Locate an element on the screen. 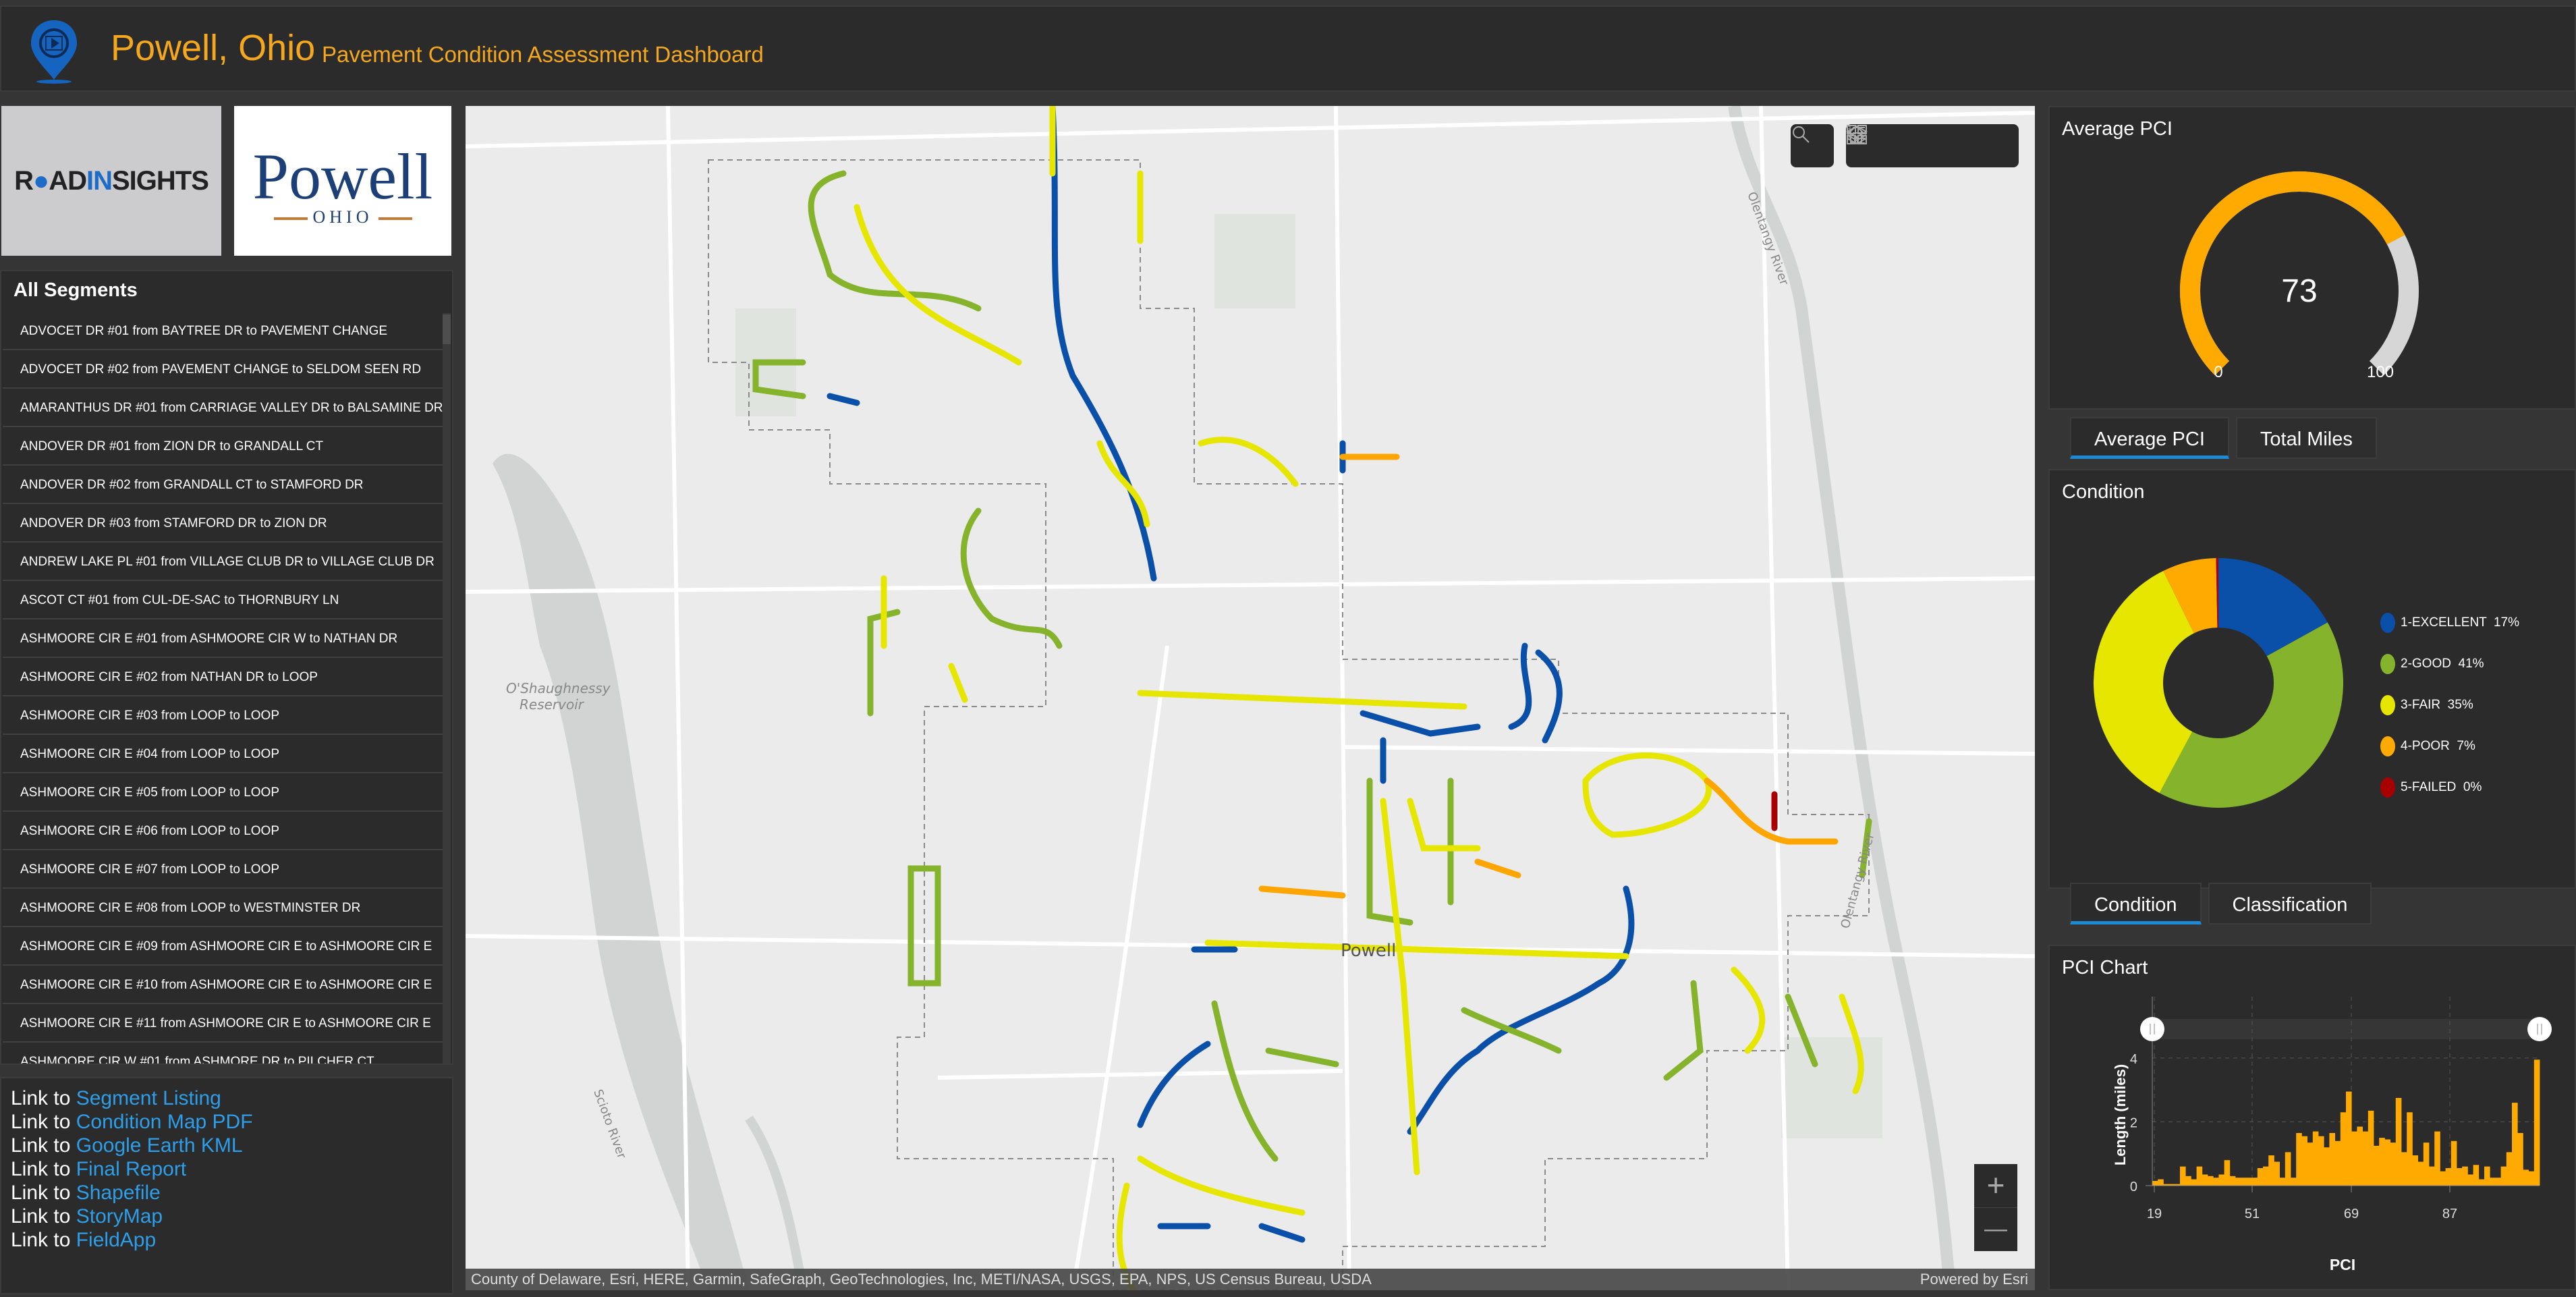 The width and height of the screenshot is (2576, 1297). link-google-earth-kml: Google Earth KML is located at coordinates (159, 1145).